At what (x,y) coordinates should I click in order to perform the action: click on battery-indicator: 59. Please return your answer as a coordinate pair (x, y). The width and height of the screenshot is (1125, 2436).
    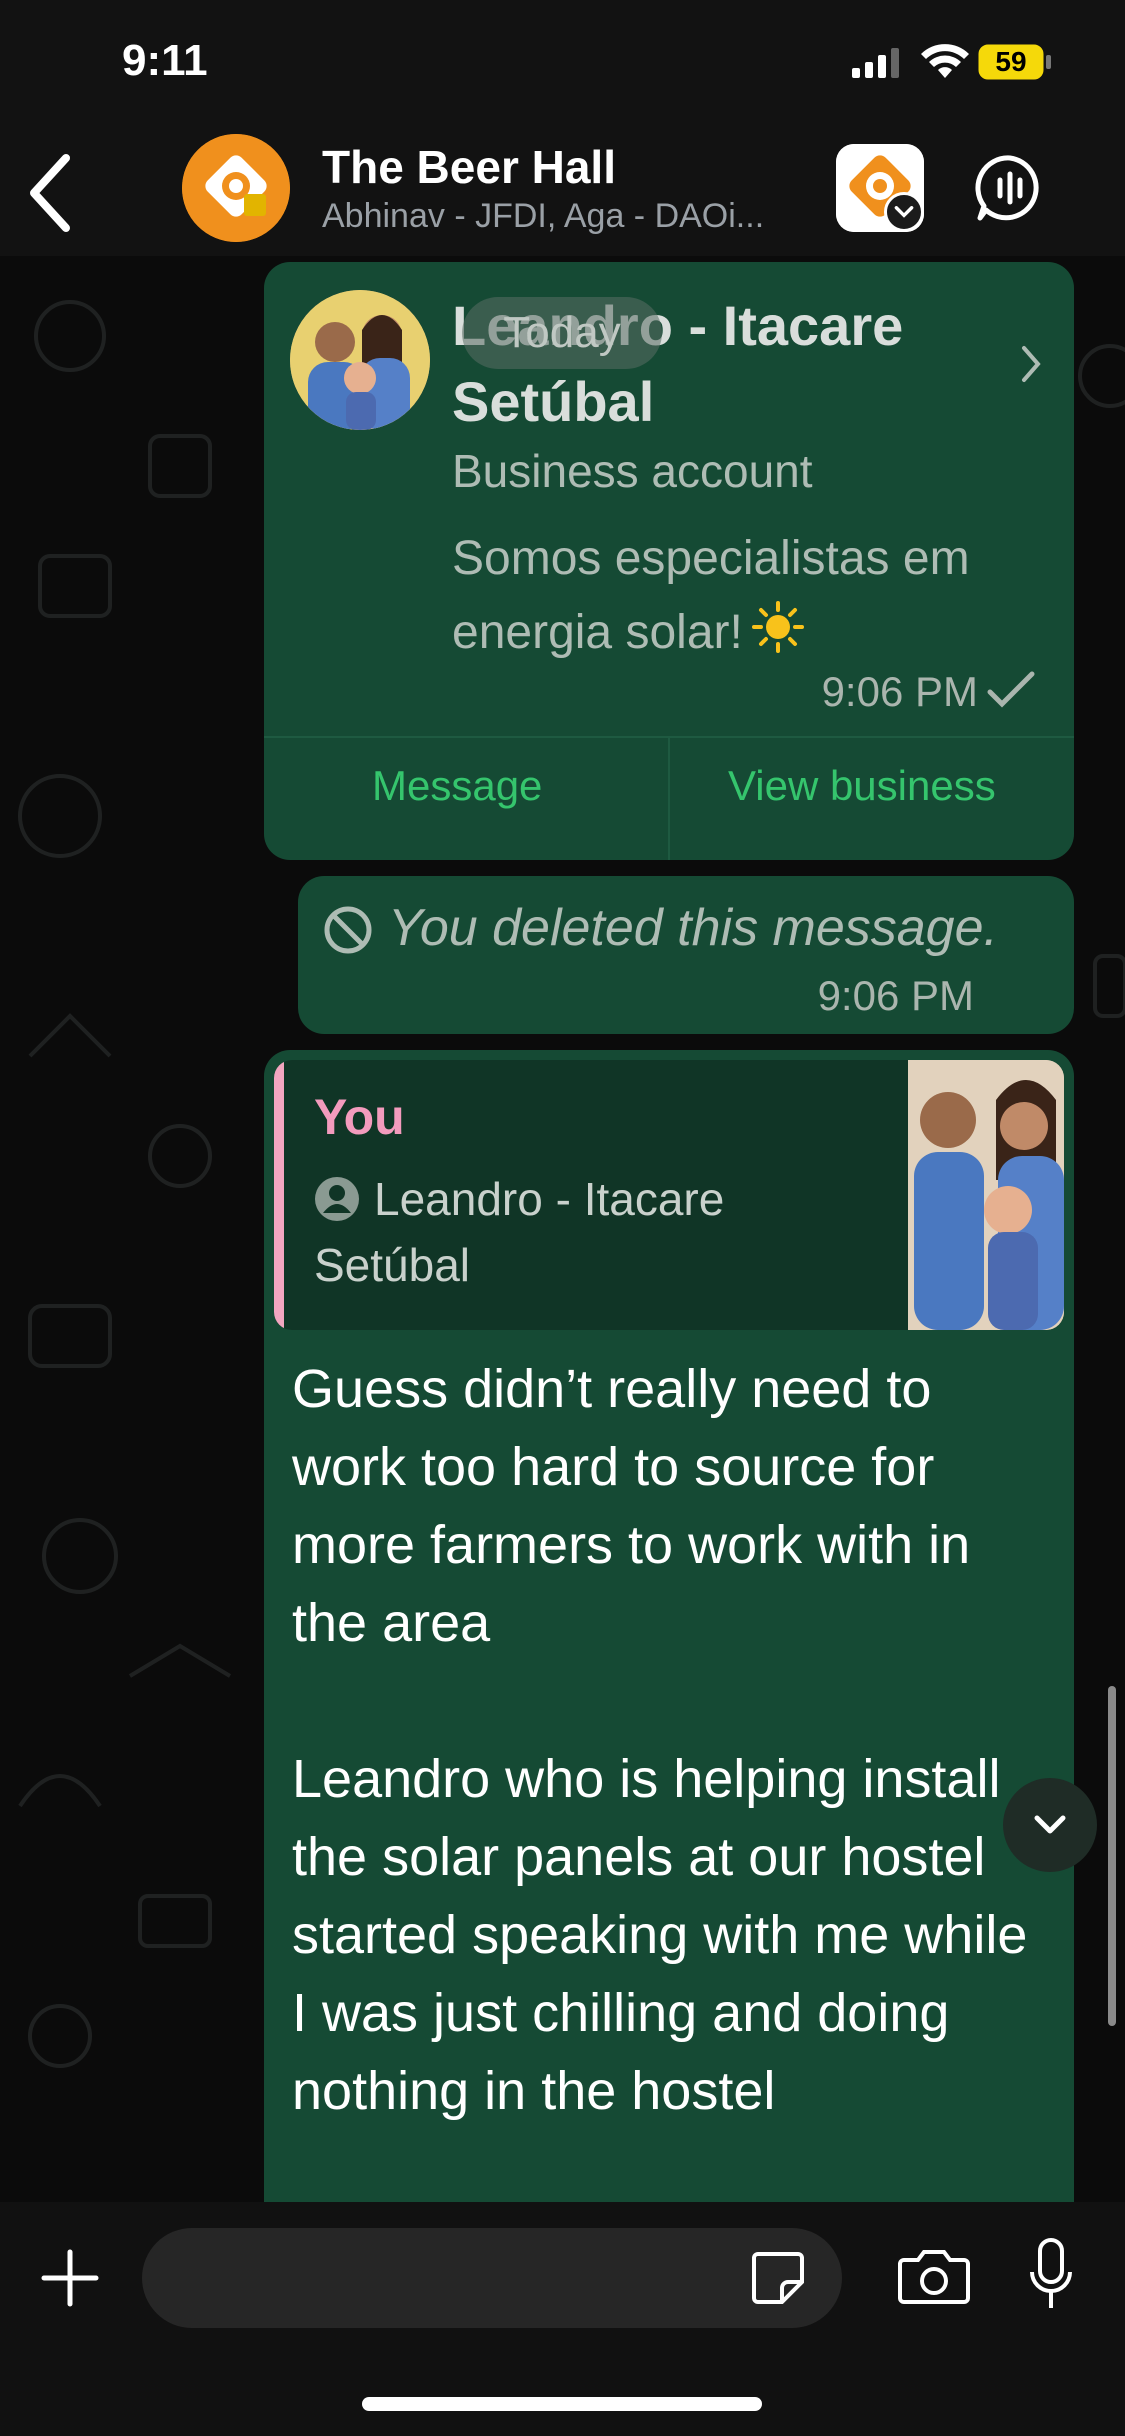
    Looking at the image, I should click on (1015, 62).